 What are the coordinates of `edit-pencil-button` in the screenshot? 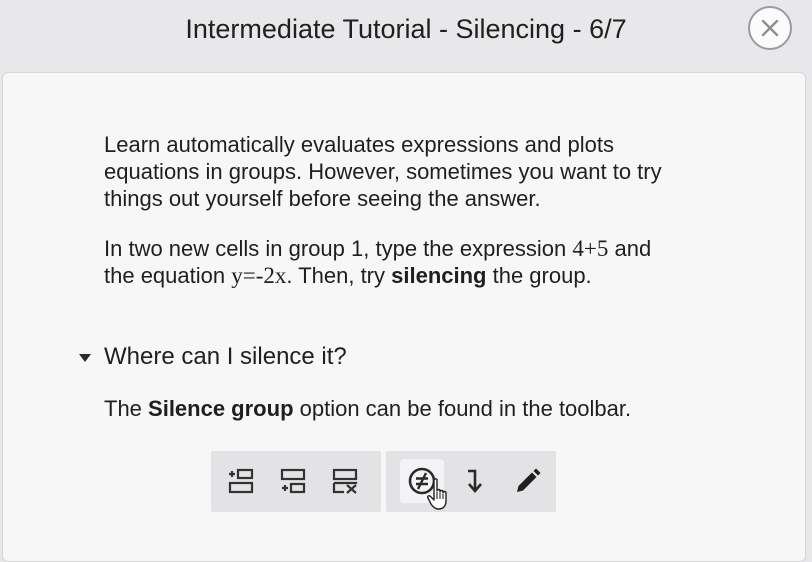 It's located at (528, 481).